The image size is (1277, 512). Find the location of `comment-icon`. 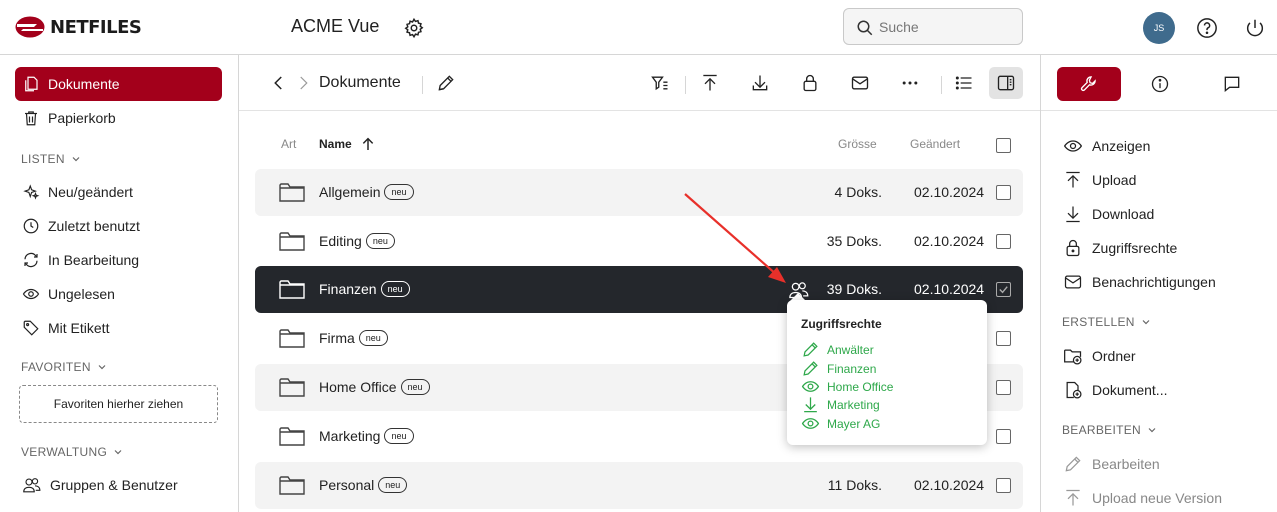

comment-icon is located at coordinates (1232, 84).